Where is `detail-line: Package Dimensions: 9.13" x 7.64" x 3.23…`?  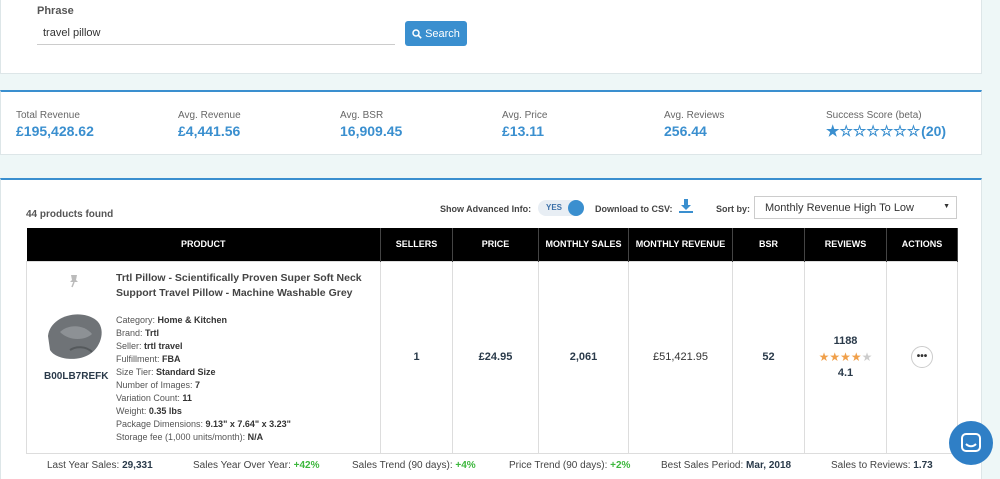
detail-line: Package Dimensions: 9.13" x 7.64" x 3.23… is located at coordinates (203, 424).